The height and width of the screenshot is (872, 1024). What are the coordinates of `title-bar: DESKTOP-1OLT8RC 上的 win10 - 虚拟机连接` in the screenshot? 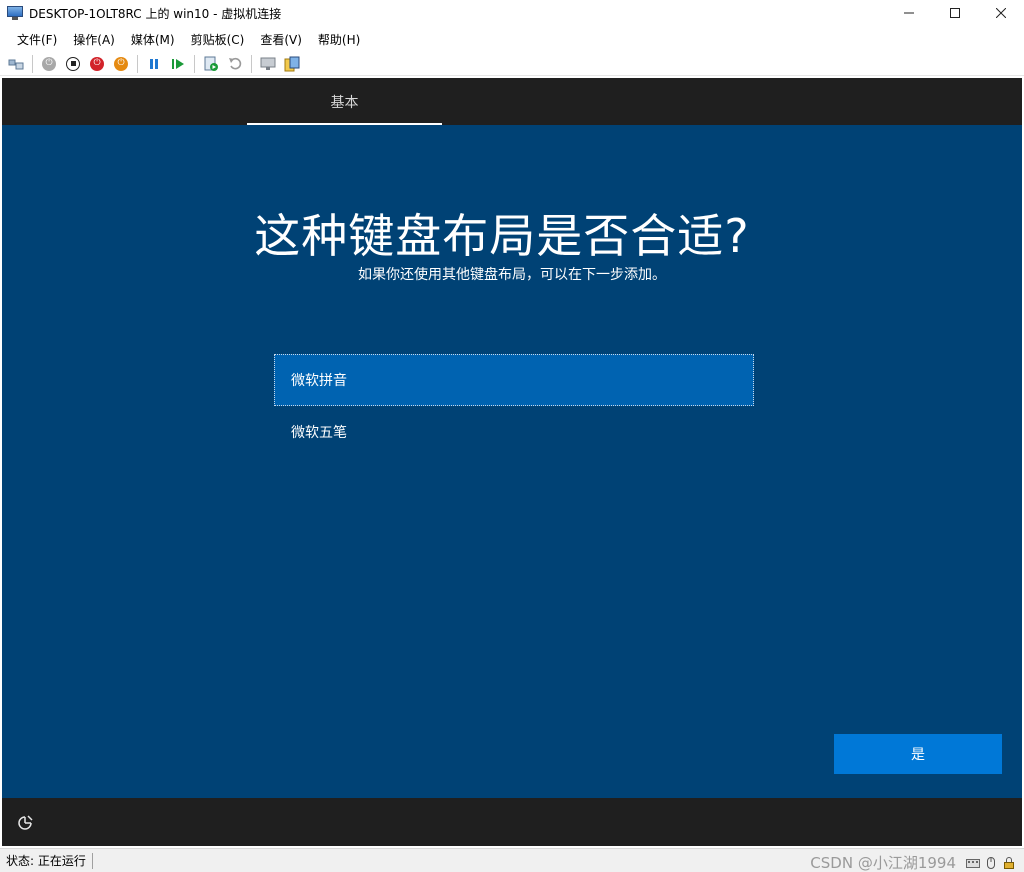 It's located at (512, 13).